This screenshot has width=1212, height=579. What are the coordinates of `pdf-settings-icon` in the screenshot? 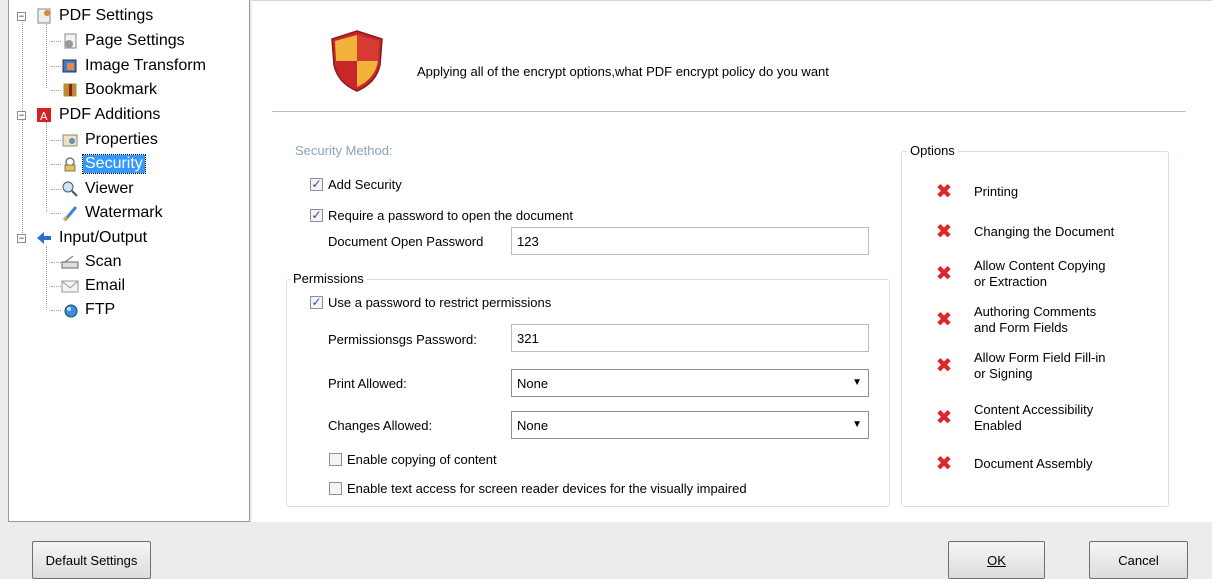 It's located at (44, 16).